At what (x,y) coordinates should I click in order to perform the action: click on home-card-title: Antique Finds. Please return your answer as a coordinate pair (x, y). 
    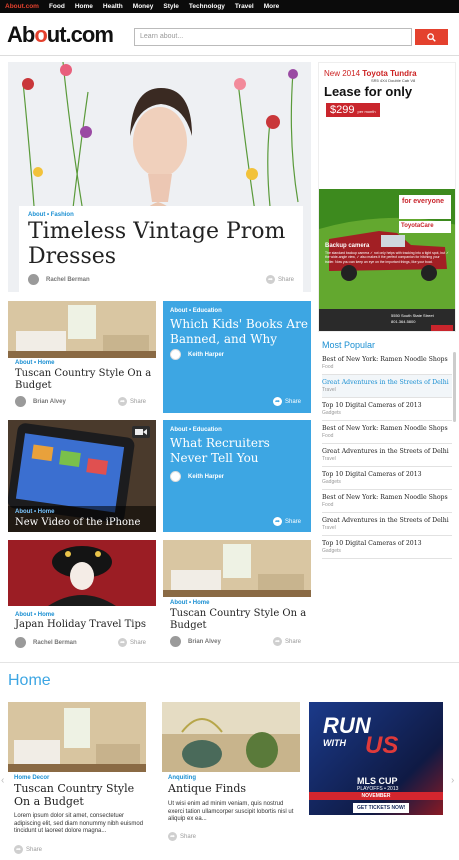
    Looking at the image, I should click on (233, 789).